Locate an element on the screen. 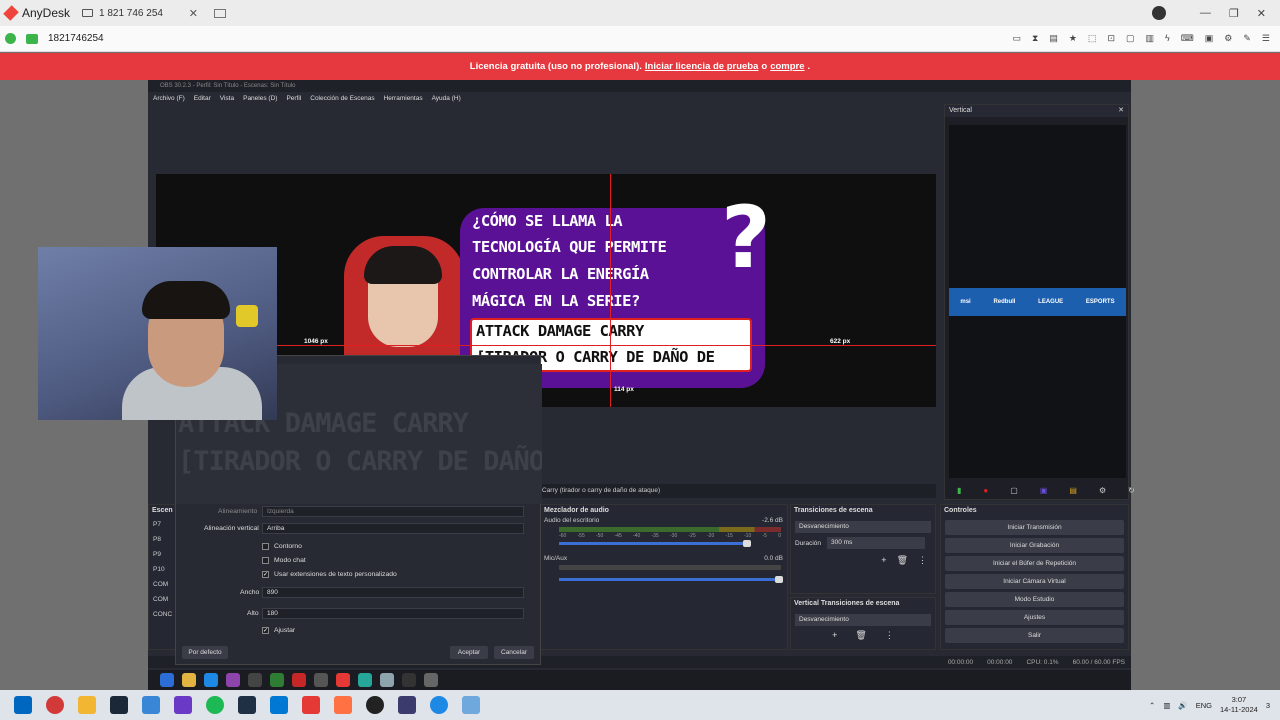  accept-button: Aceptar is located at coordinates (469, 652).